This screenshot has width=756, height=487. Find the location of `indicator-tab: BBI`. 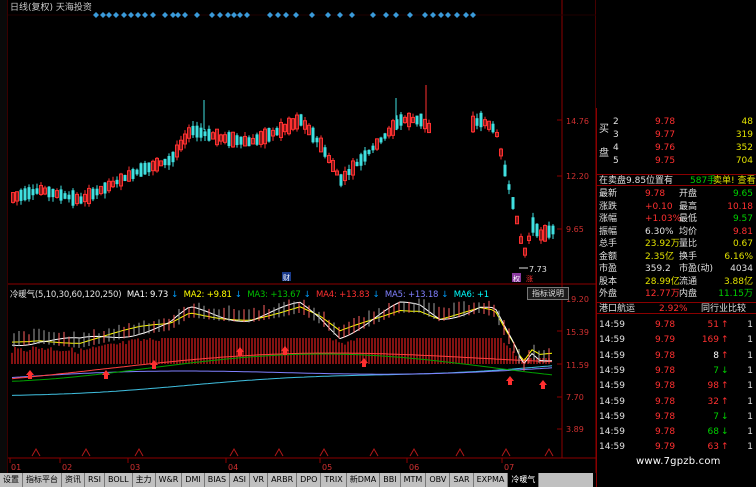

indicator-tab: BBI is located at coordinates (390, 480).